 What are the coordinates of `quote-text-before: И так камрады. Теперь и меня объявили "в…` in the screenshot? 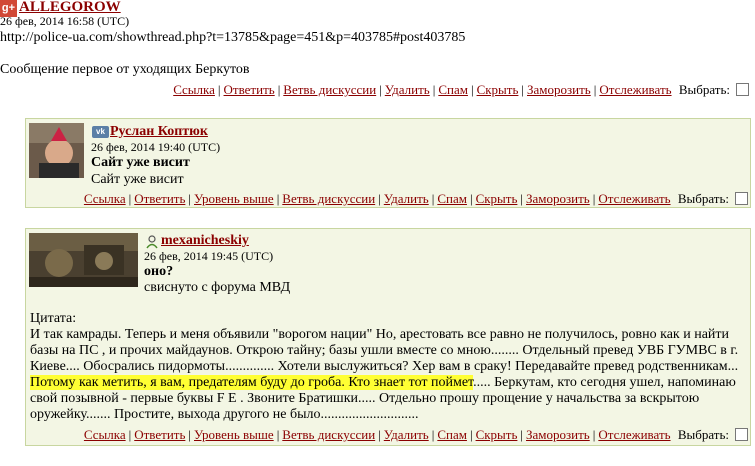 It's located at (384, 350).